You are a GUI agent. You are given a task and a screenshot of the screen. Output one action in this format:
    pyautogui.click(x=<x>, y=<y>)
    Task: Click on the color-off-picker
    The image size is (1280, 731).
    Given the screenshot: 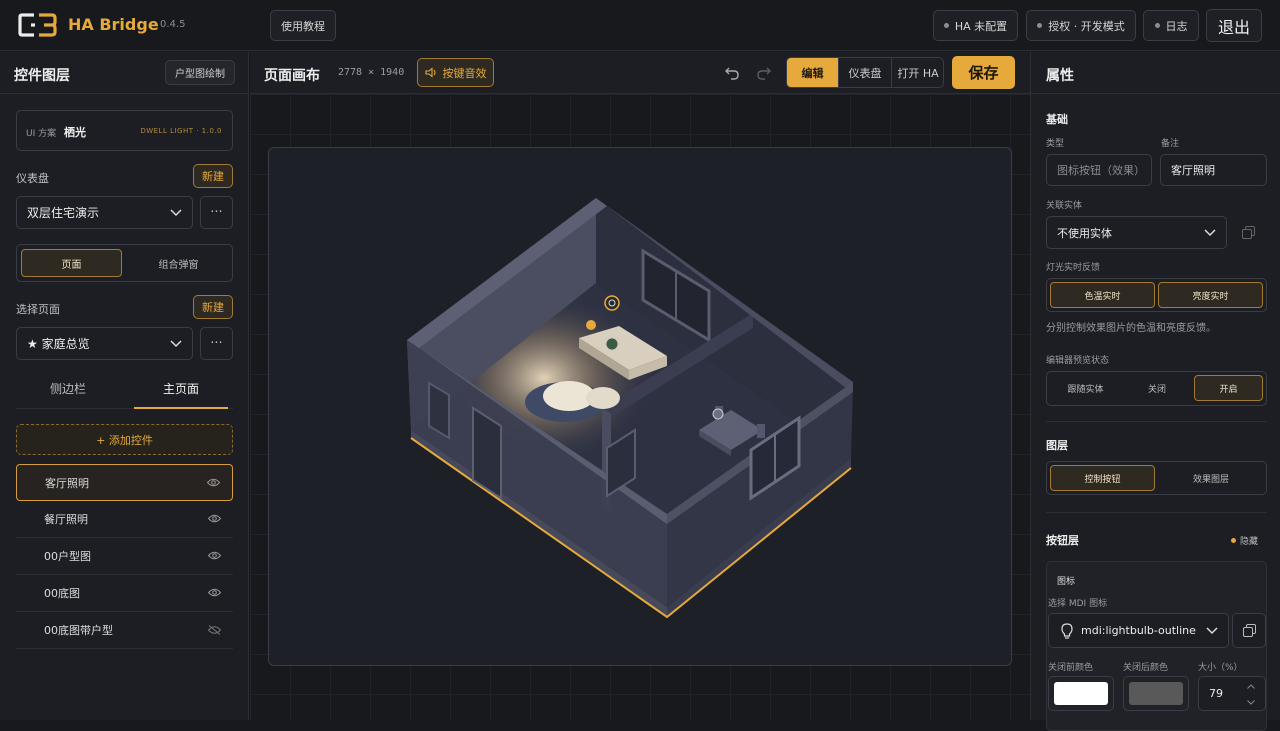 What is the action you would take?
    pyautogui.click(x=1081, y=693)
    